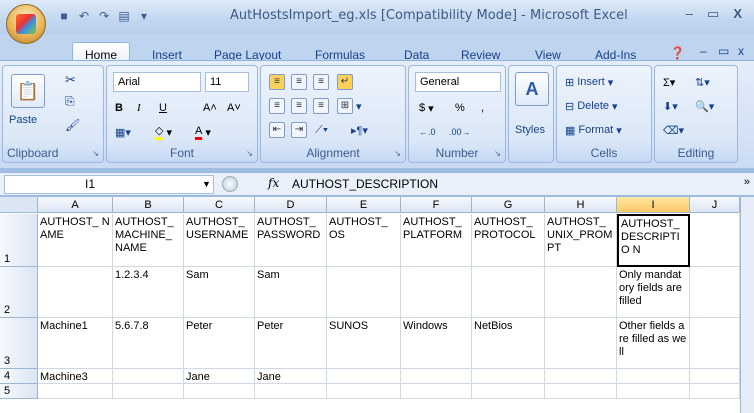  What do you see at coordinates (75, 343) in the screenshot?
I see `cell-a3: Machine1` at bounding box center [75, 343].